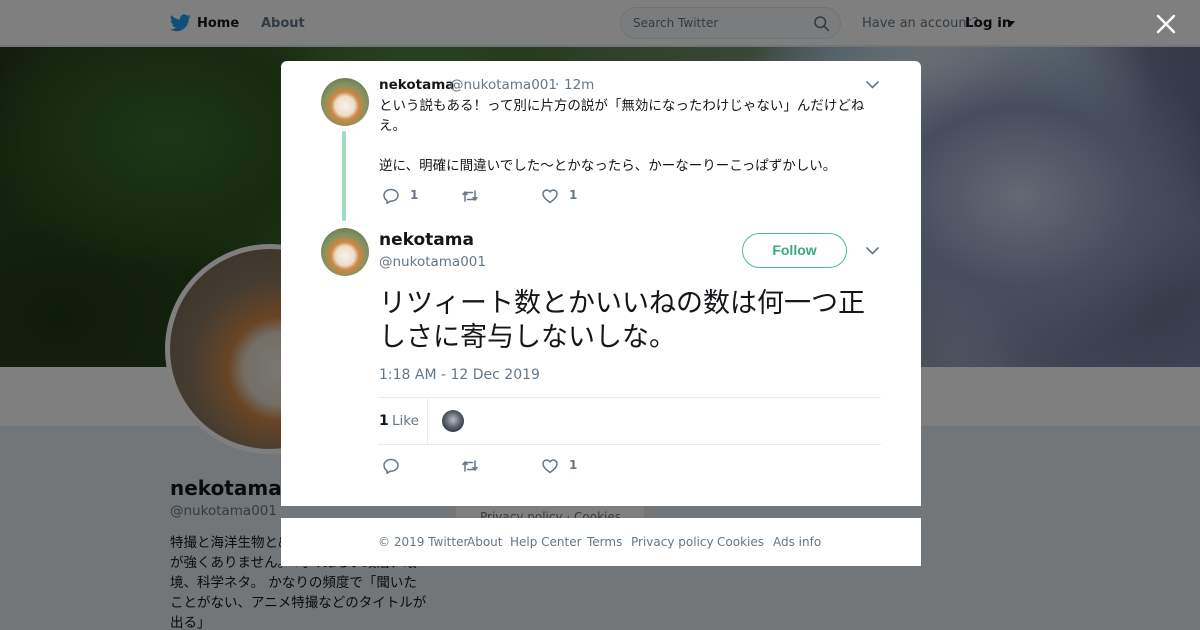 Image resolution: width=1200 pixels, height=630 pixels. I want to click on footer-ads-link: Ads info, so click(797, 542).